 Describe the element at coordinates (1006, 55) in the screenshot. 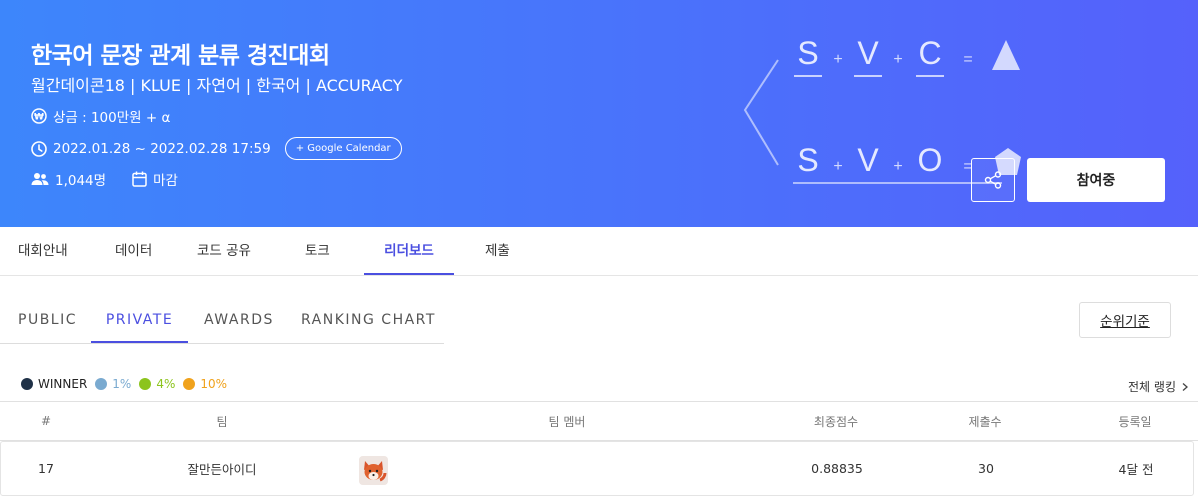

I see `triangle-shape` at that location.